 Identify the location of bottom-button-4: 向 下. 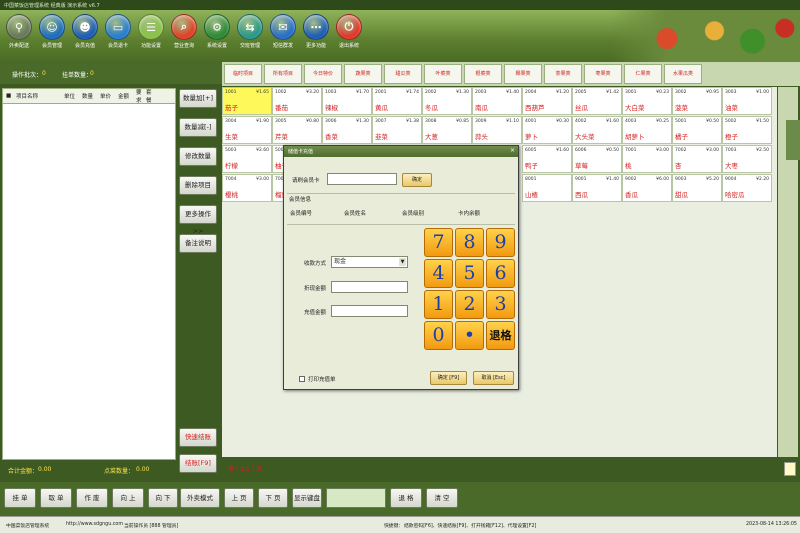
(163, 498).